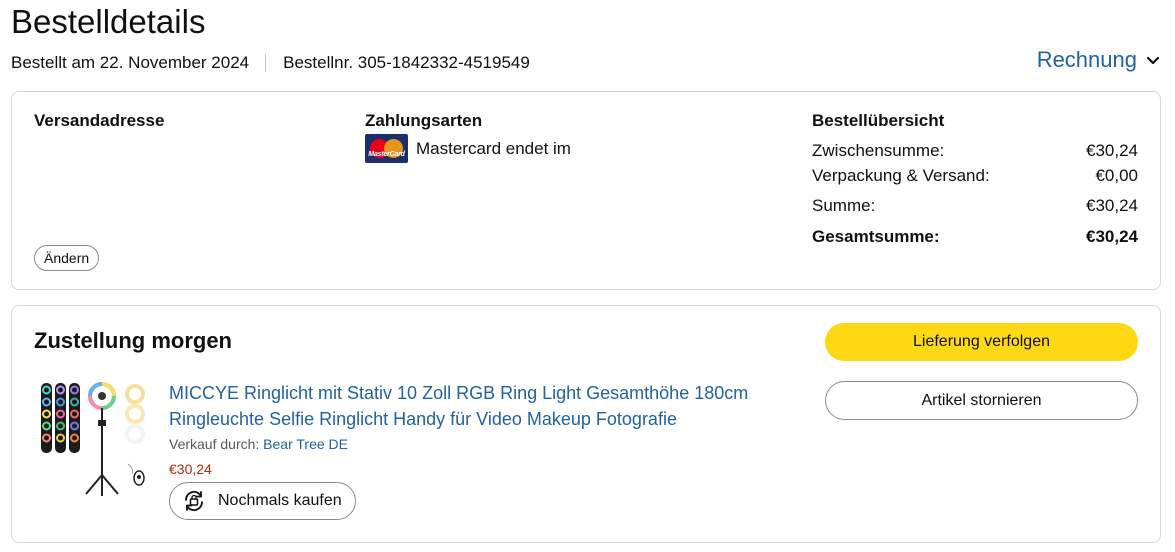 This screenshot has width=1175, height=552. I want to click on order-number: Bestellnr. 305-1842332-4519549, so click(406, 62).